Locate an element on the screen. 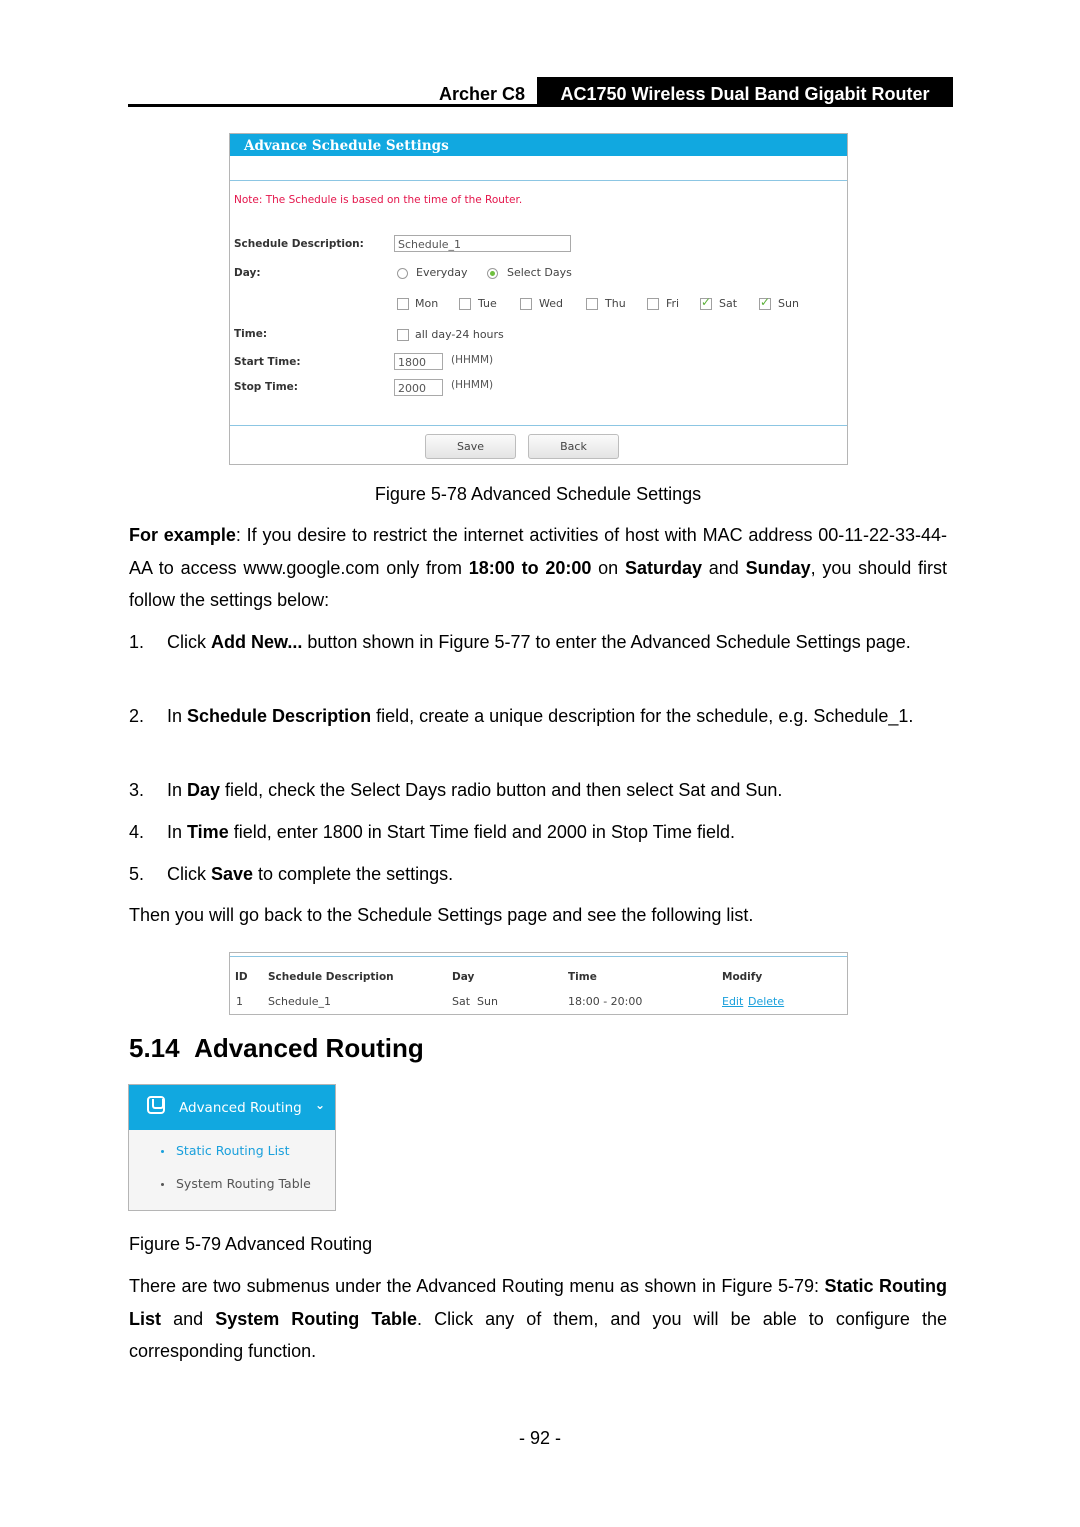 Image resolution: width=1080 pixels, height=1527 pixels. figure-79-caption: Figure 5-79 Advanced Routing is located at coordinates (251, 1244).